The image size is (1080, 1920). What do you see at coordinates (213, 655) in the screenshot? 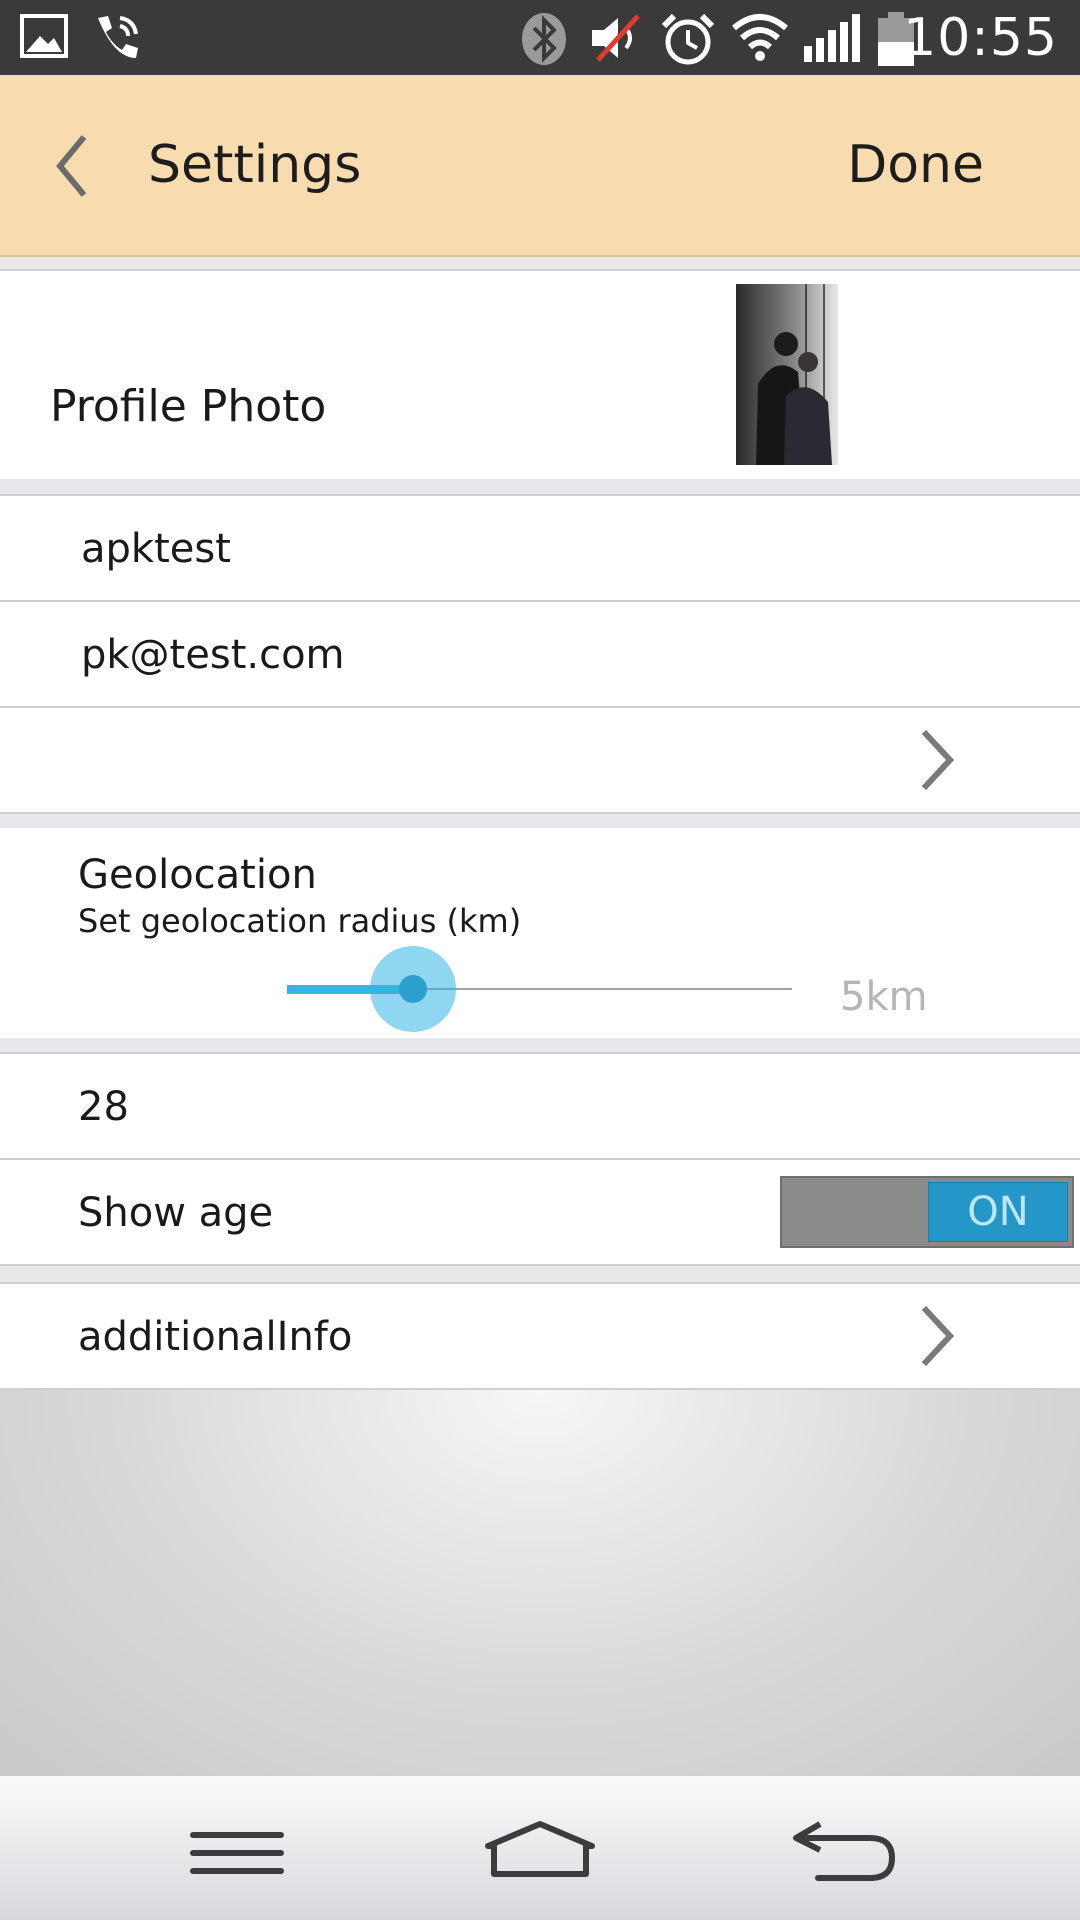
I see `email-value: pk@test.com` at bounding box center [213, 655].